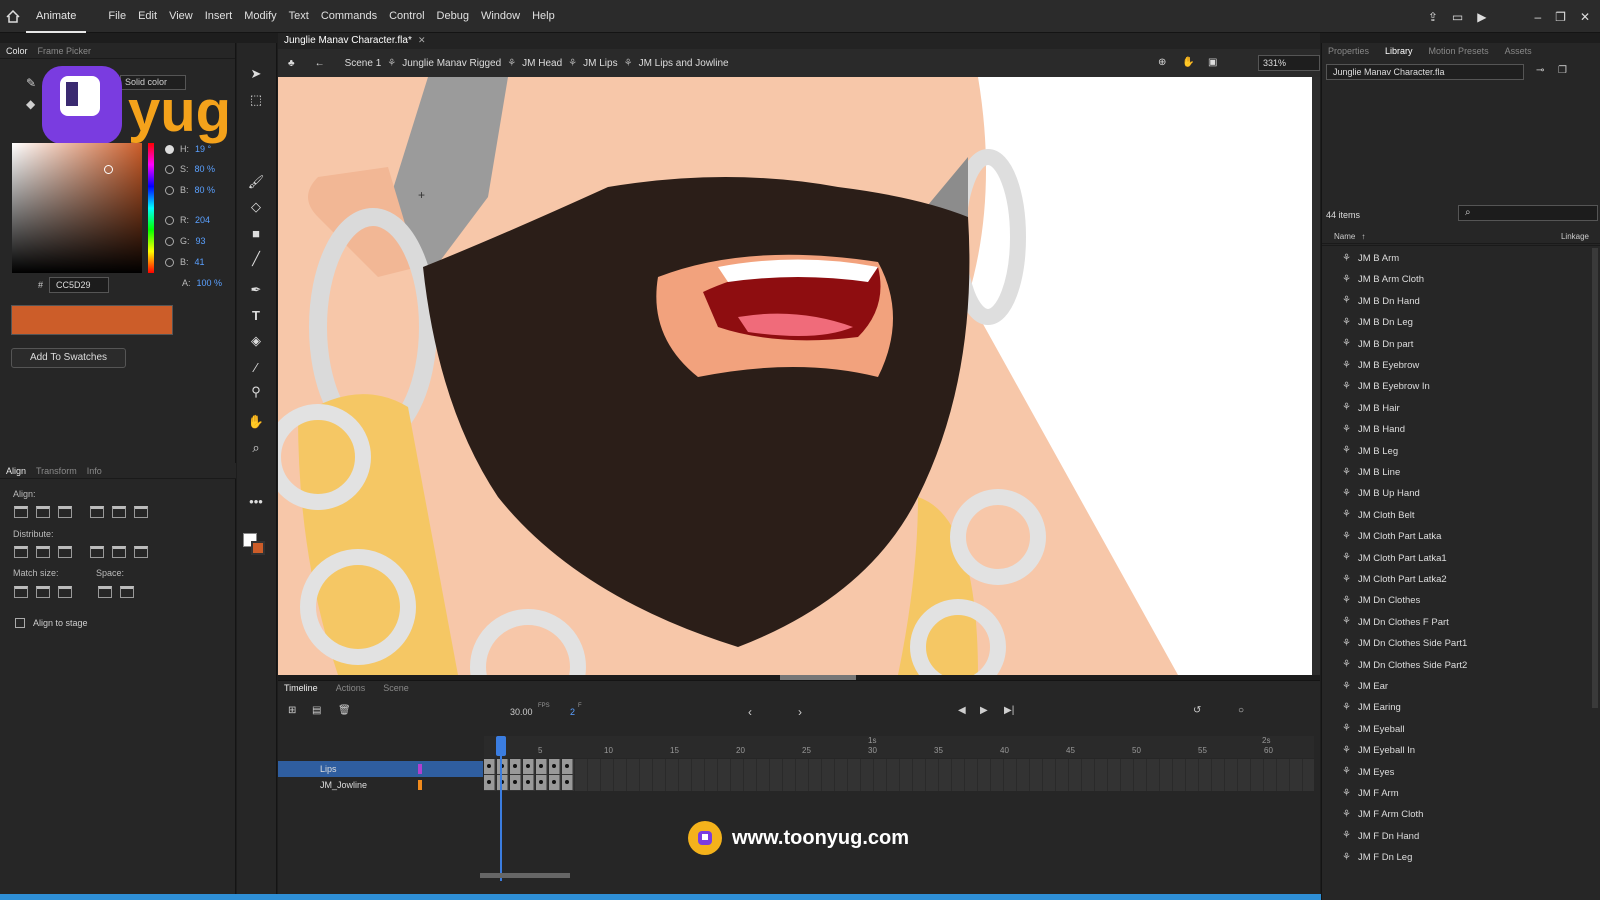  What do you see at coordinates (351, 688) in the screenshot?
I see `tab-actions: Actions` at bounding box center [351, 688].